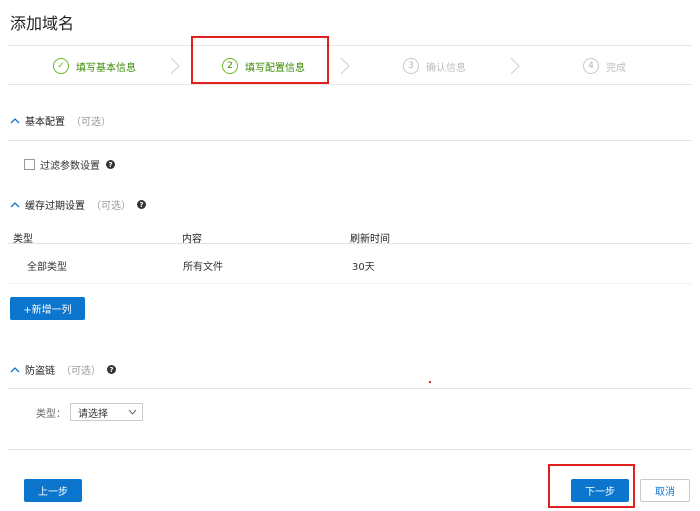 This screenshot has width=700, height=511. What do you see at coordinates (363, 267) in the screenshot?
I see `cell-refresh: 30天` at bounding box center [363, 267].